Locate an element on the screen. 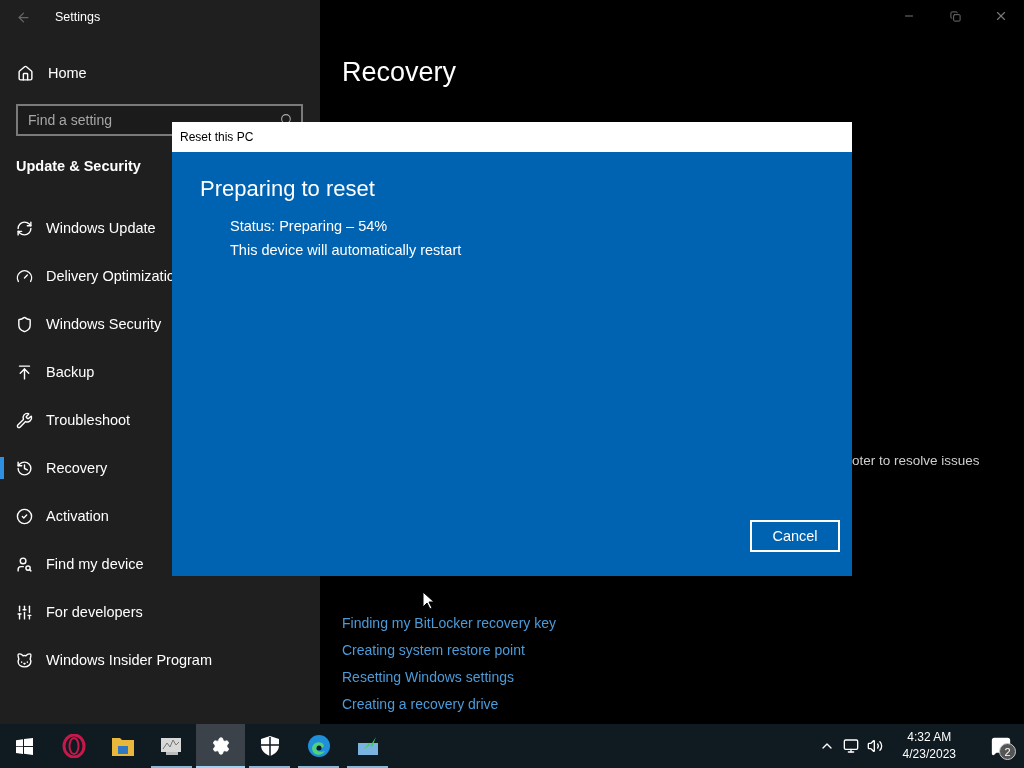 The height and width of the screenshot is (768, 1024). cat-icon is located at coordinates (24, 660).